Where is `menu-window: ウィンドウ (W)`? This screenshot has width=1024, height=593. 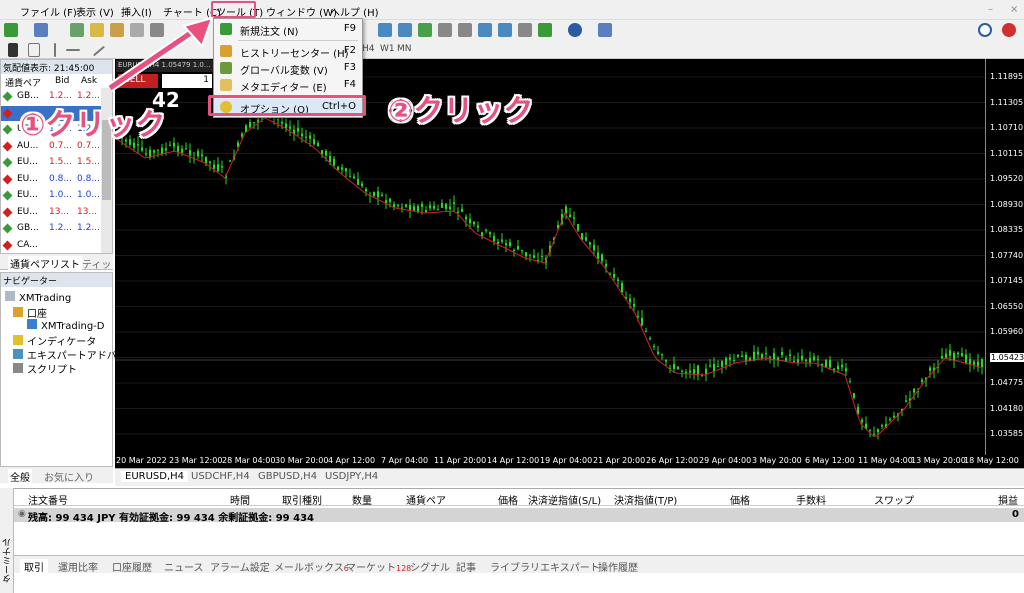 menu-window: ウィンドウ (W) is located at coordinates (301, 11).